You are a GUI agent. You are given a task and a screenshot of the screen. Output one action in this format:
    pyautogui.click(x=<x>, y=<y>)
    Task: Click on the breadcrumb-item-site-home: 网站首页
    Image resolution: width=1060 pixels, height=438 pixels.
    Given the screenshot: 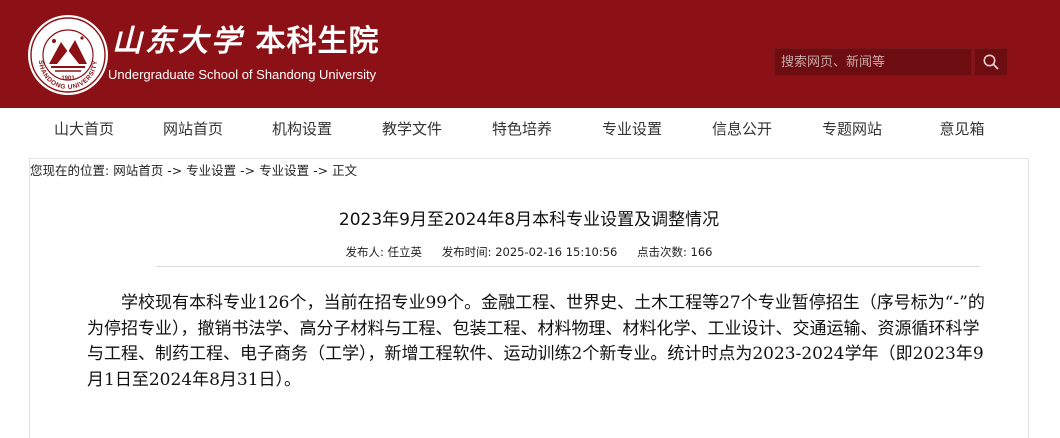 What is the action you would take?
    pyautogui.click(x=138, y=170)
    